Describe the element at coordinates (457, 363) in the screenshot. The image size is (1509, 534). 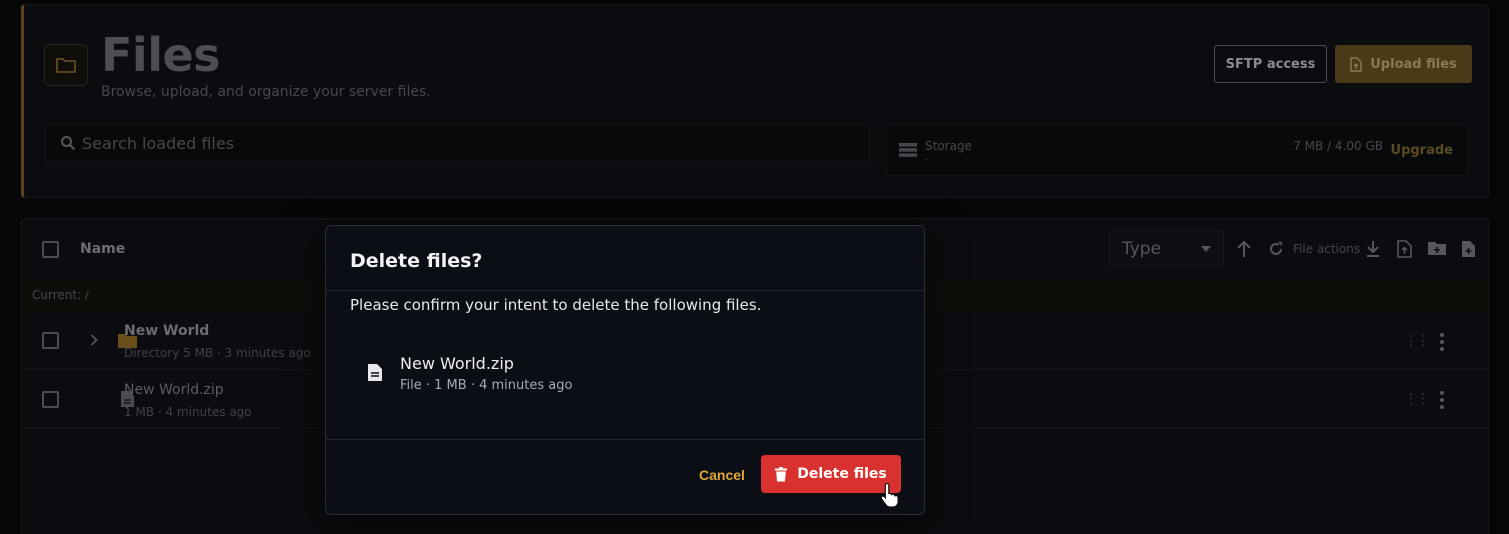
I see `dialog-file-name: New World.zip` at that location.